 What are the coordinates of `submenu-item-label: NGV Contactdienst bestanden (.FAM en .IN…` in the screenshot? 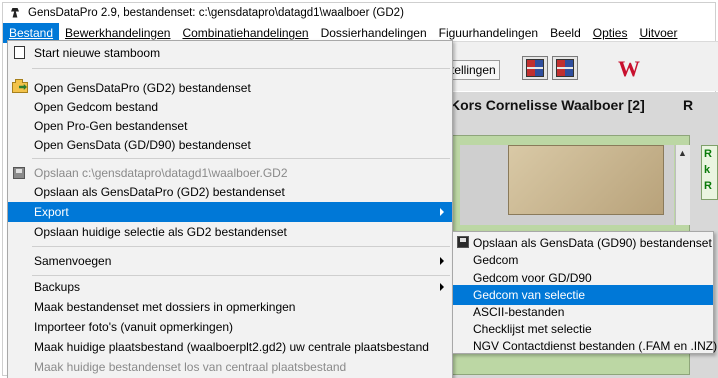 It's located at (595, 346).